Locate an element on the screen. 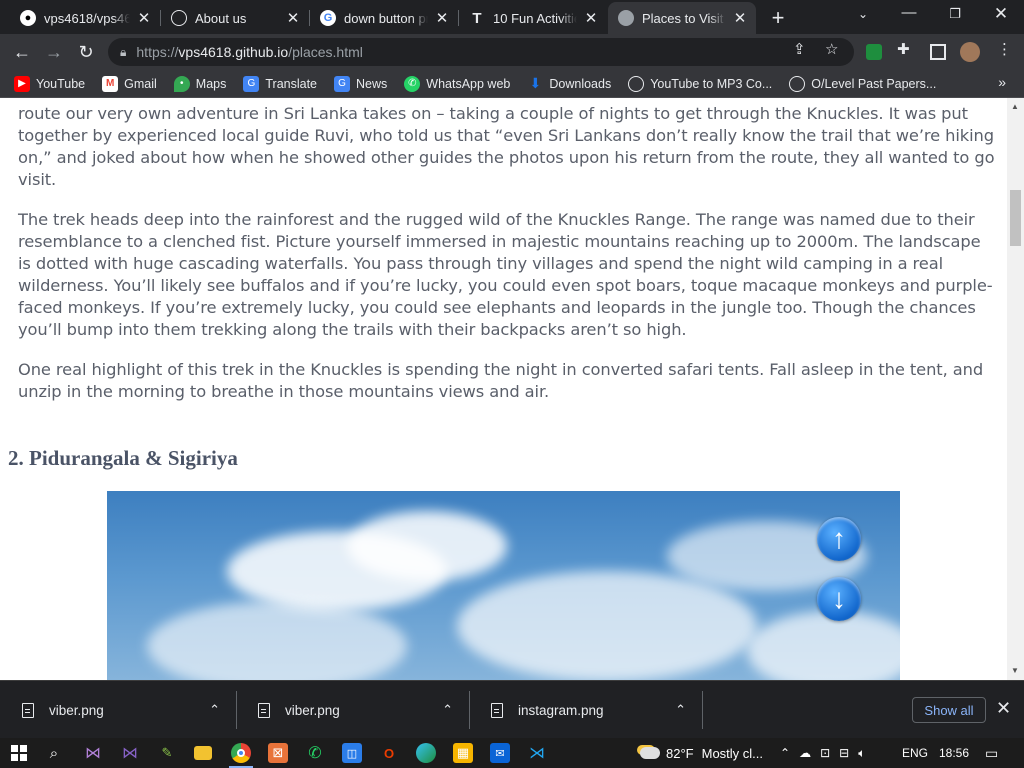  gmail-icon: M is located at coordinates (110, 83).